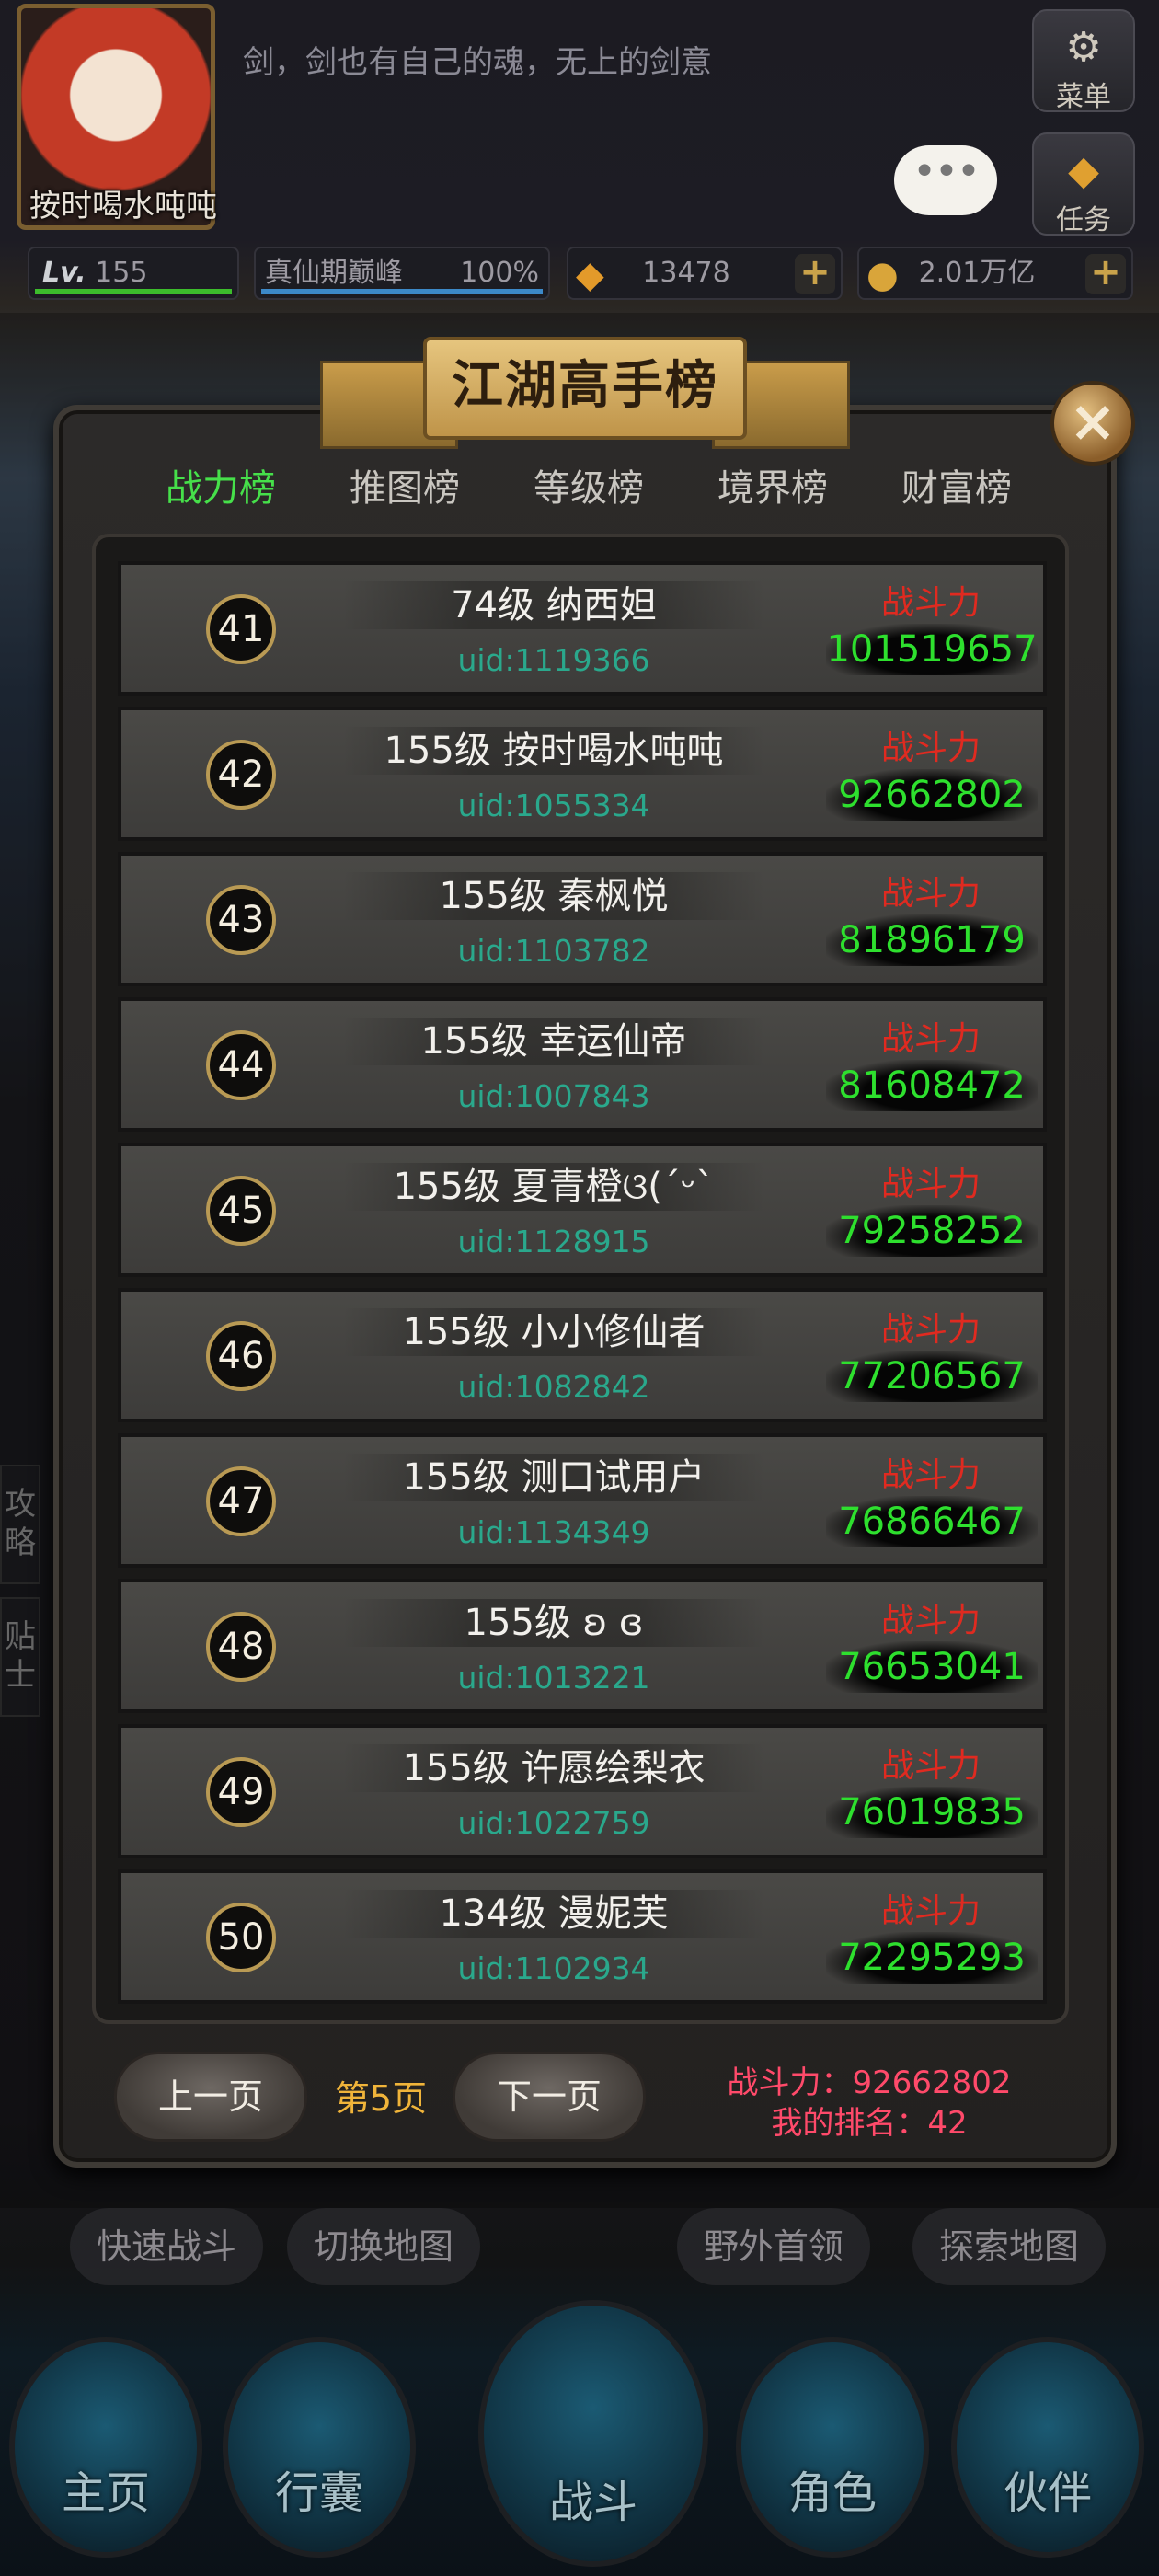 The height and width of the screenshot is (2576, 1159). What do you see at coordinates (334, 273) in the screenshot?
I see `realm-name: 真仙期巅峰` at bounding box center [334, 273].